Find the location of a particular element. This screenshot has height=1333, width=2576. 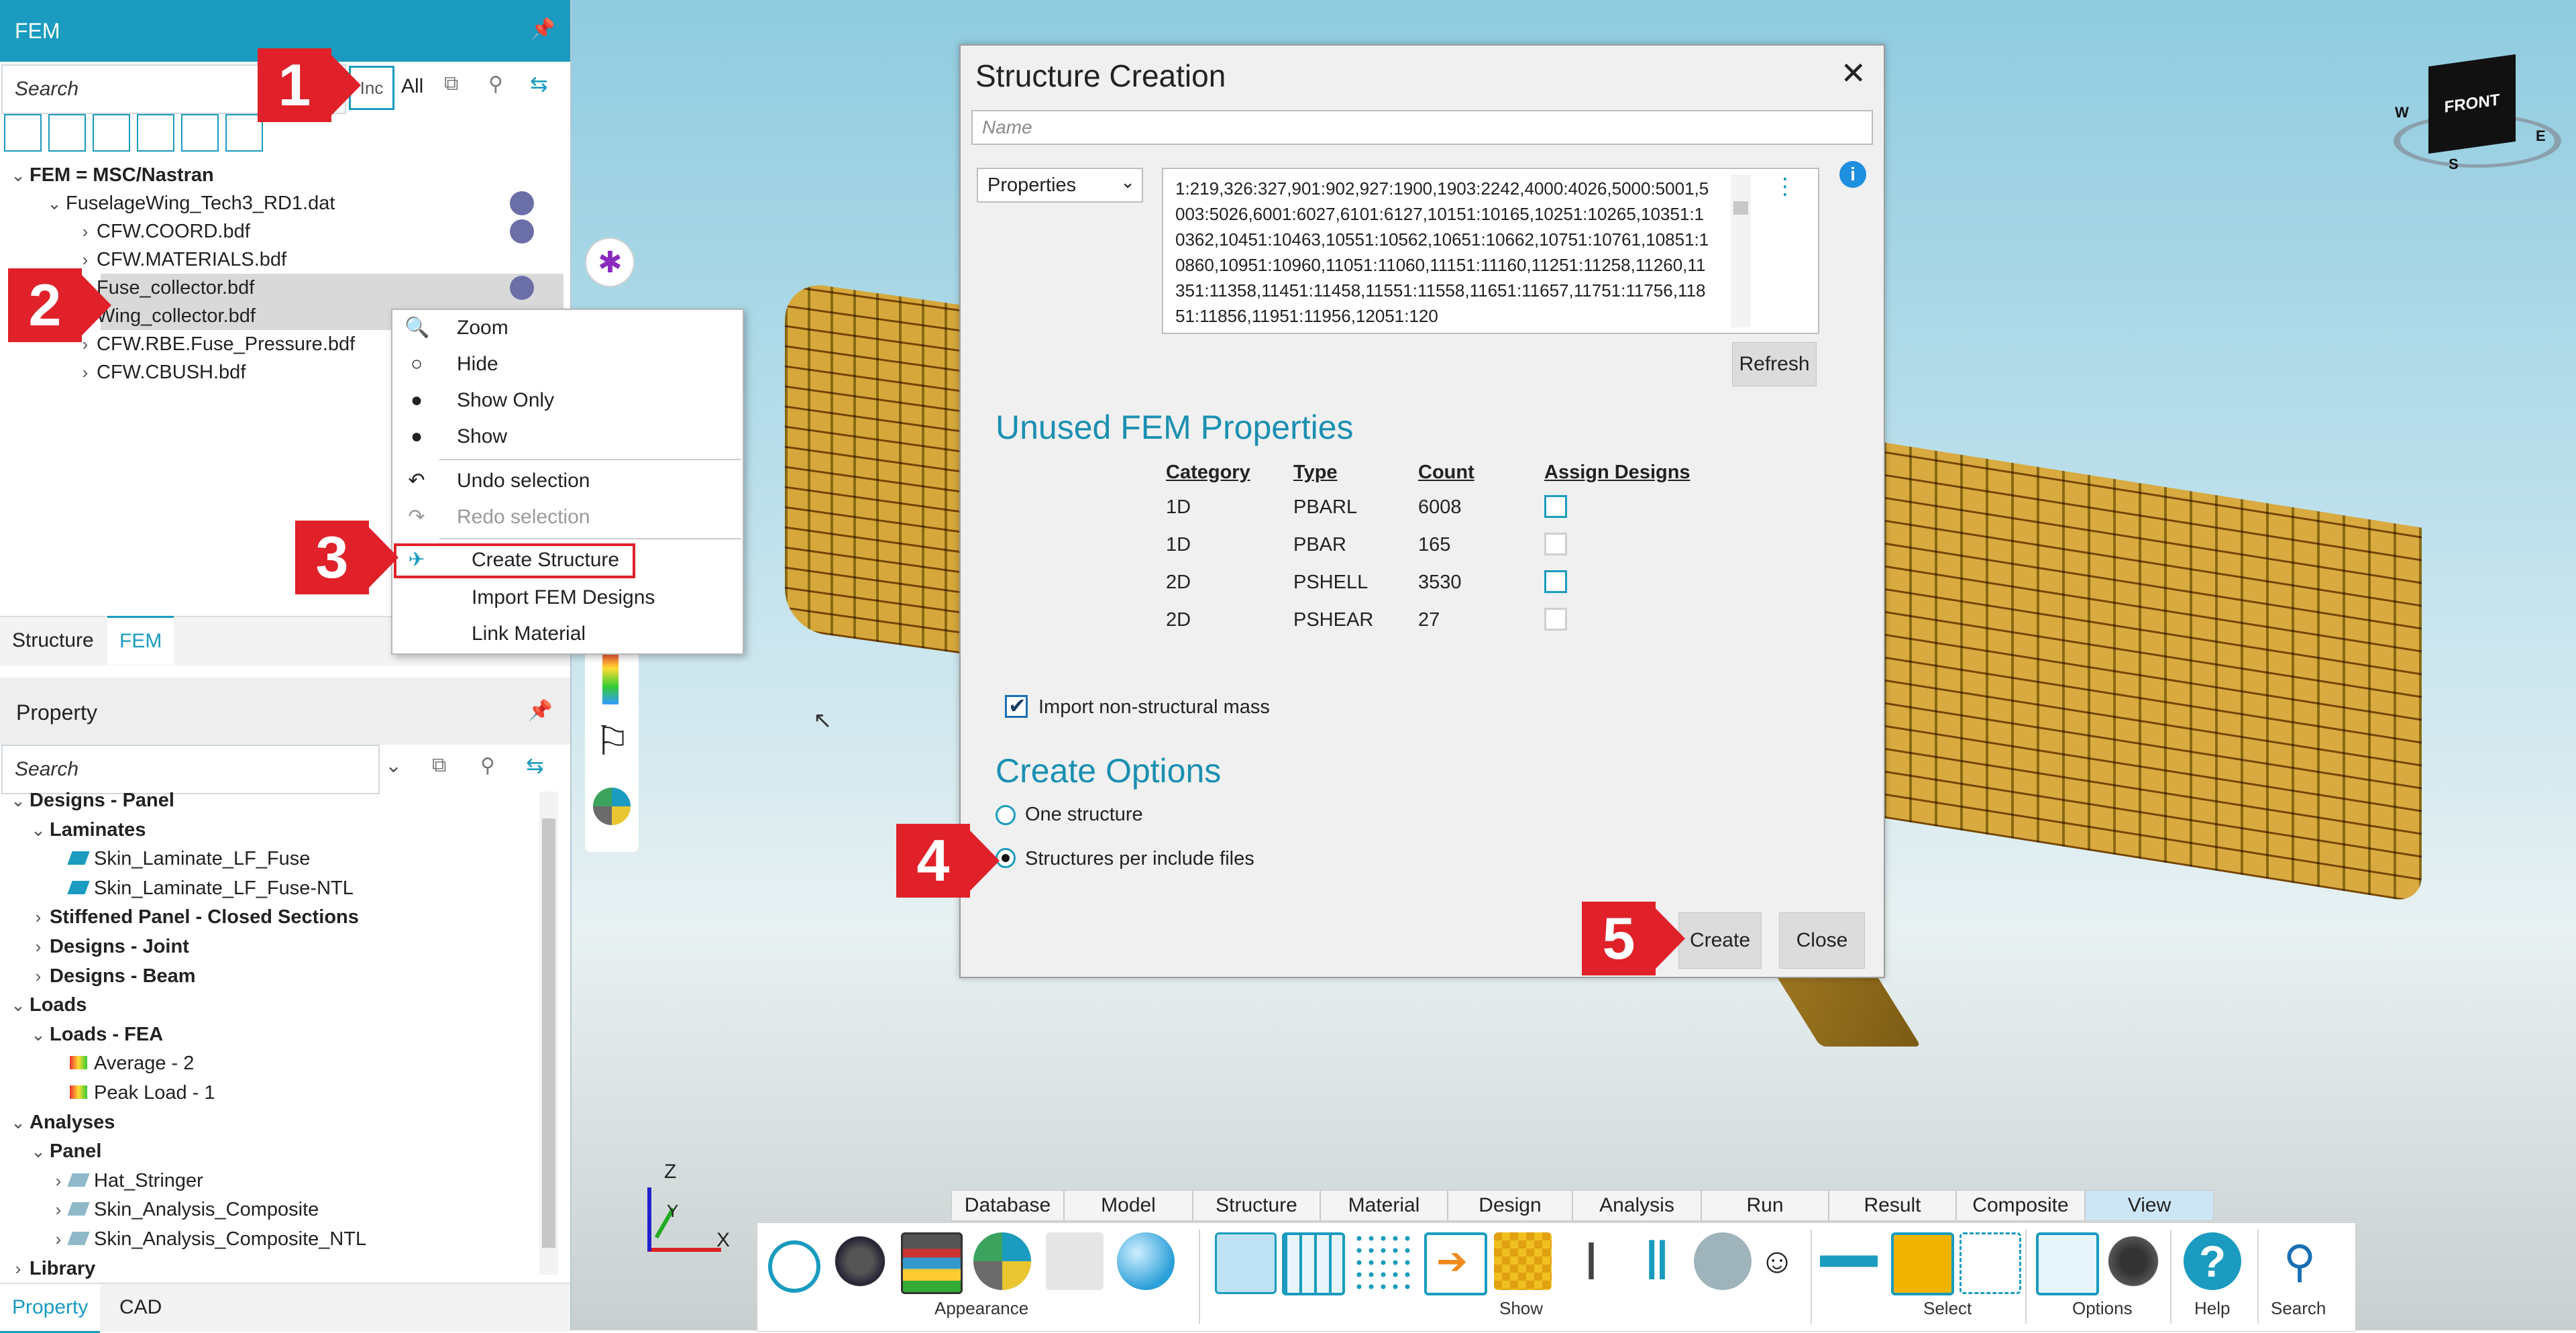

create-button: Create is located at coordinates (1720, 940).